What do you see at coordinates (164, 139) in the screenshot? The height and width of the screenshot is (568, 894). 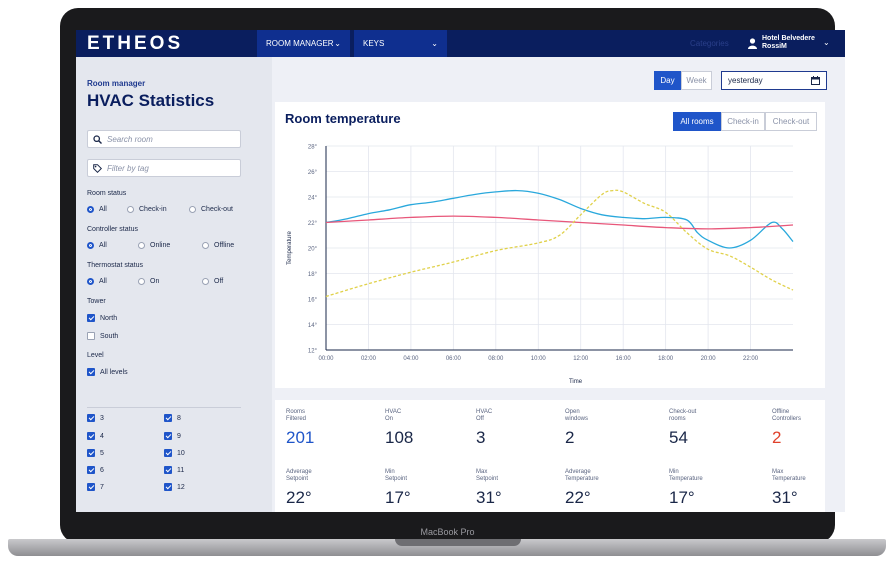 I see `search-input: Search room` at bounding box center [164, 139].